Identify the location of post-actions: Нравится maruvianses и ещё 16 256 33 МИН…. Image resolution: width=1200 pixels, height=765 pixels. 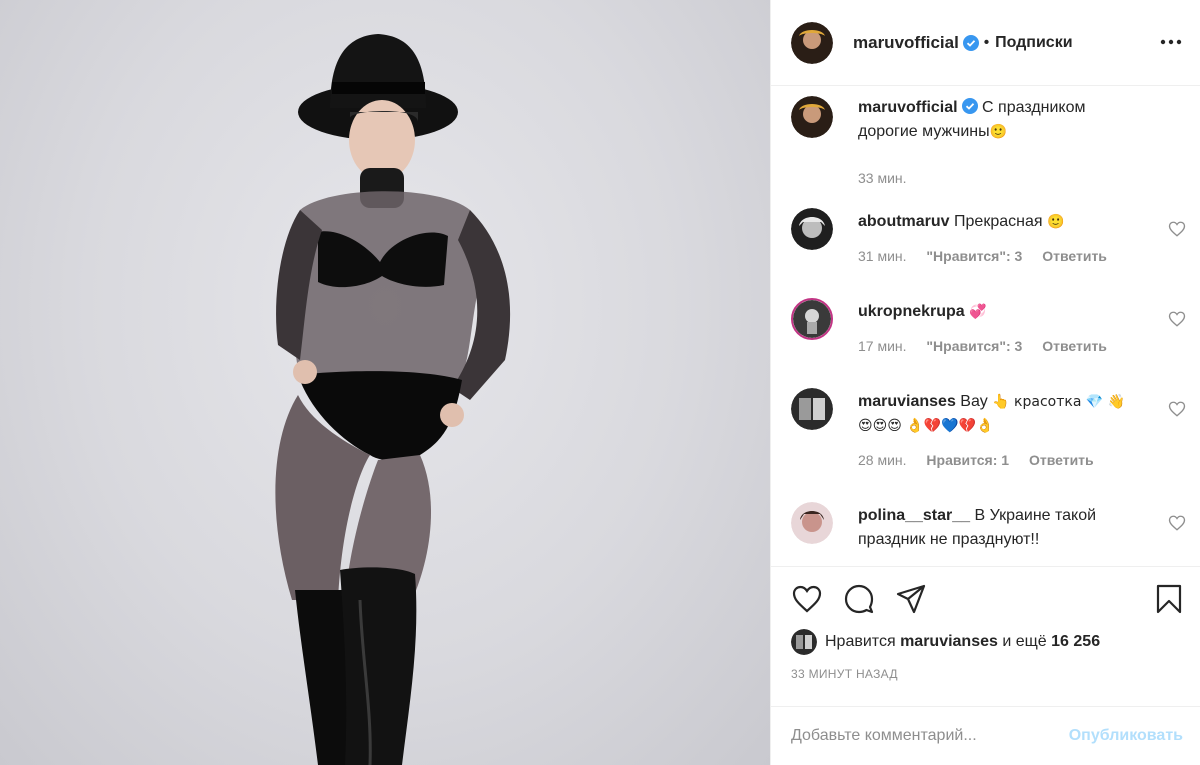
(985, 636).